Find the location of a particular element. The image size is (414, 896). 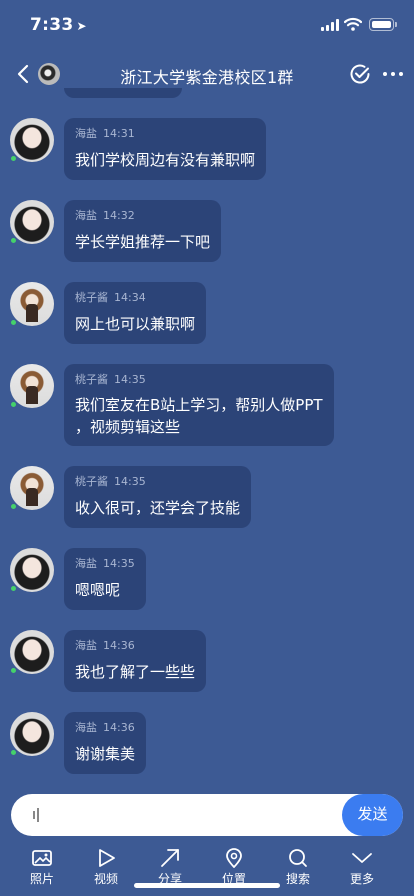

message-bubble: 海盐 14:32 学长学姐推荐一下吧 is located at coordinates (143, 231).